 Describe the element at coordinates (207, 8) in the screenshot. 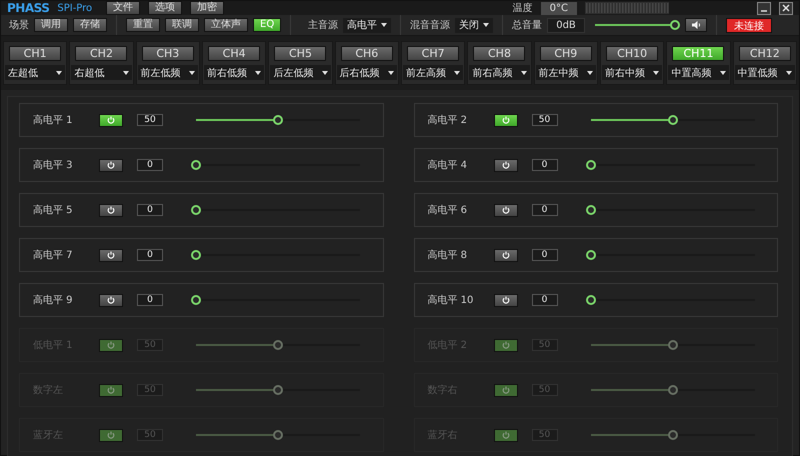

I see `menu-button: 加密` at that location.